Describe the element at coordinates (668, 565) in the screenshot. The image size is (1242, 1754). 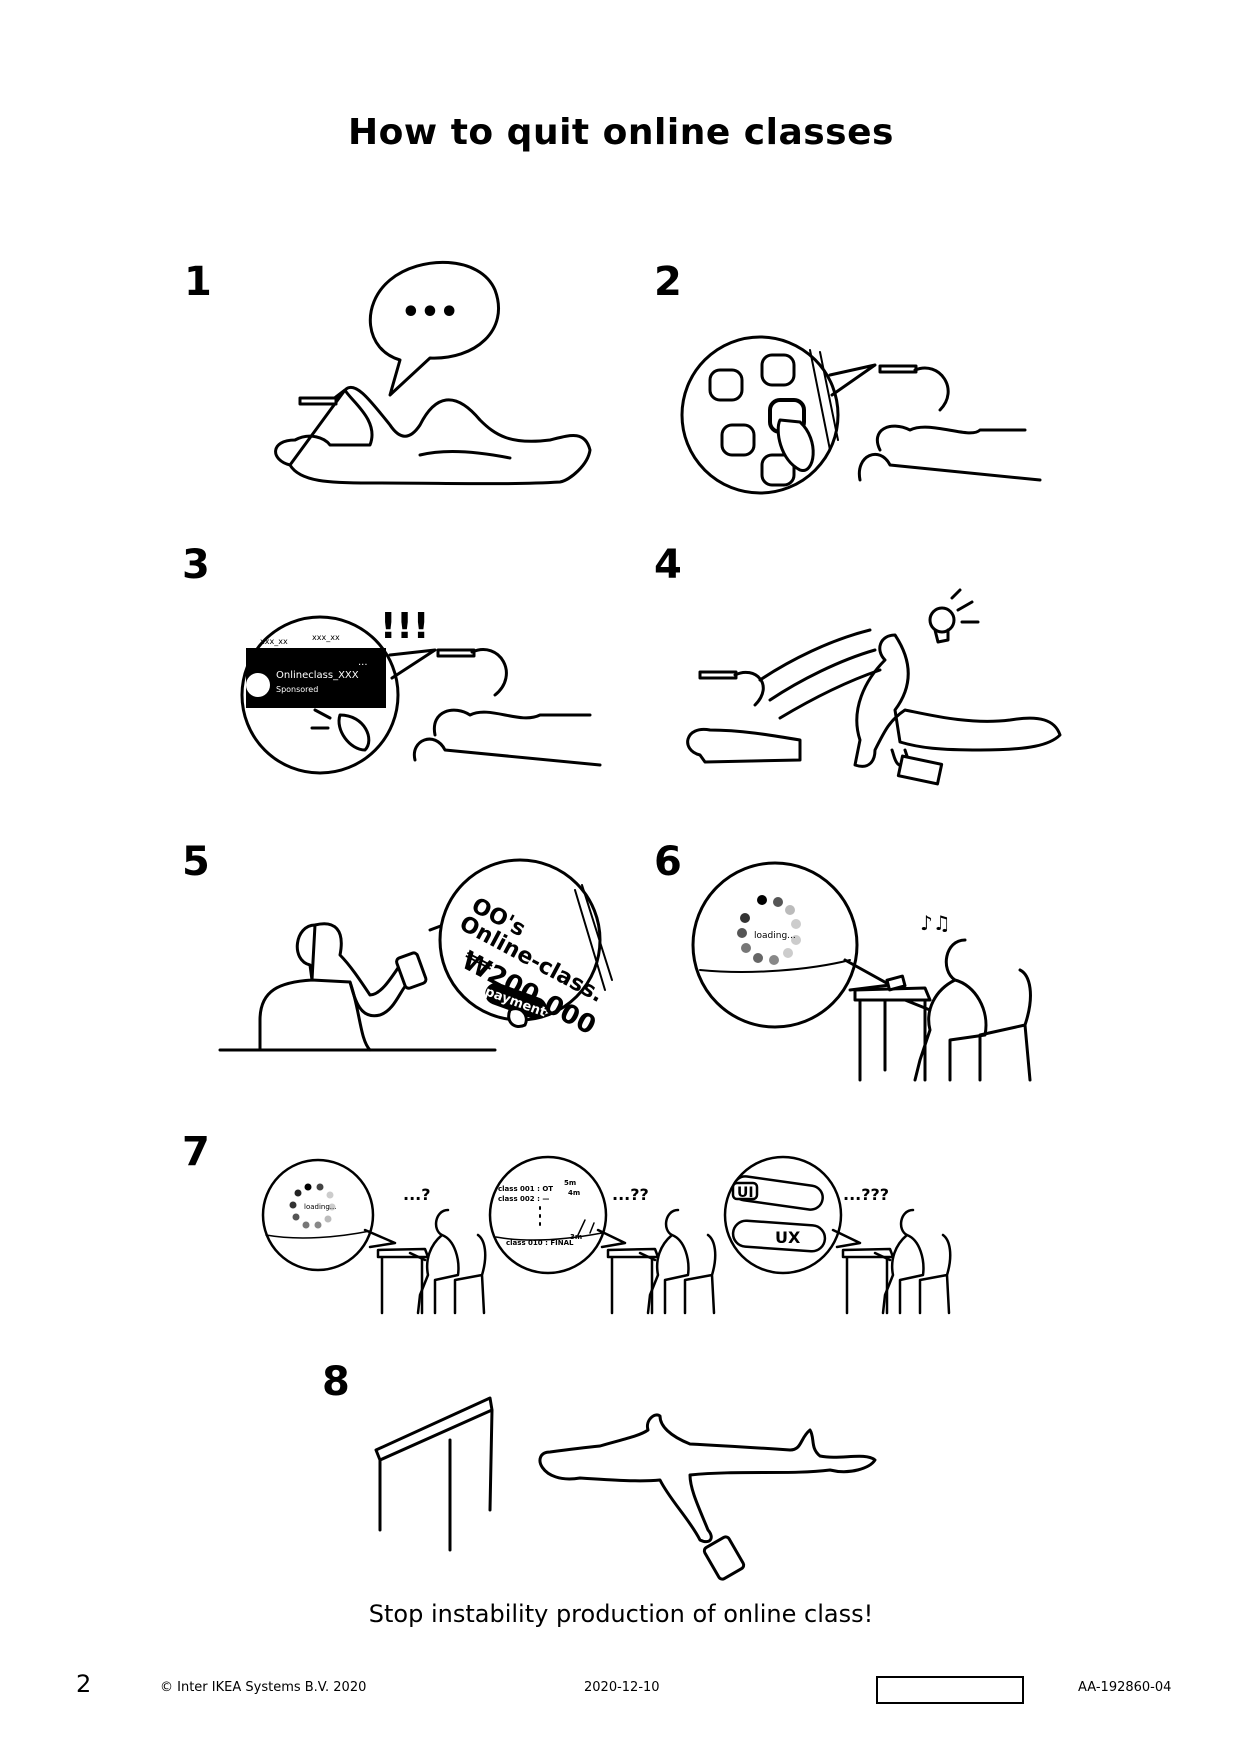
I see `step-number-4: 4` at that location.